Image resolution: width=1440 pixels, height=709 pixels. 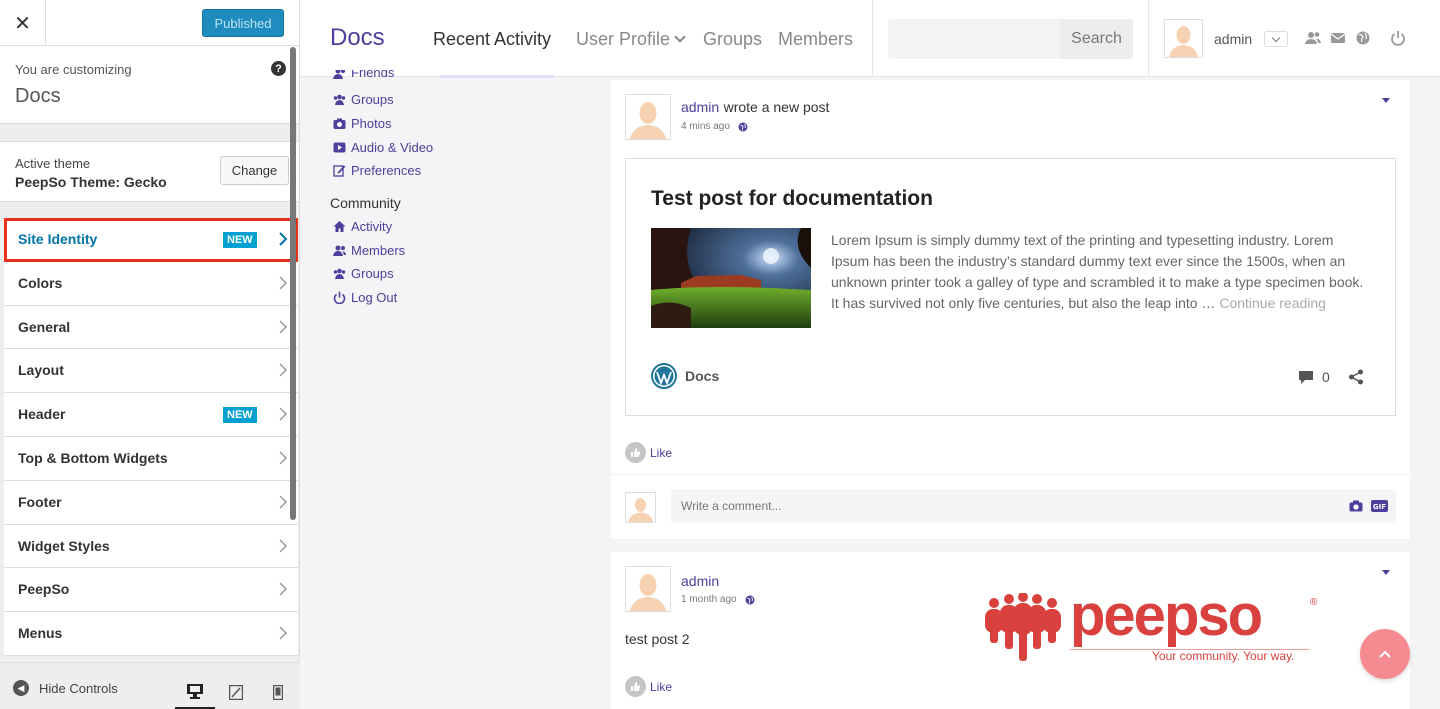 What do you see at coordinates (243, 23) in the screenshot?
I see `published-button: Published` at bounding box center [243, 23].